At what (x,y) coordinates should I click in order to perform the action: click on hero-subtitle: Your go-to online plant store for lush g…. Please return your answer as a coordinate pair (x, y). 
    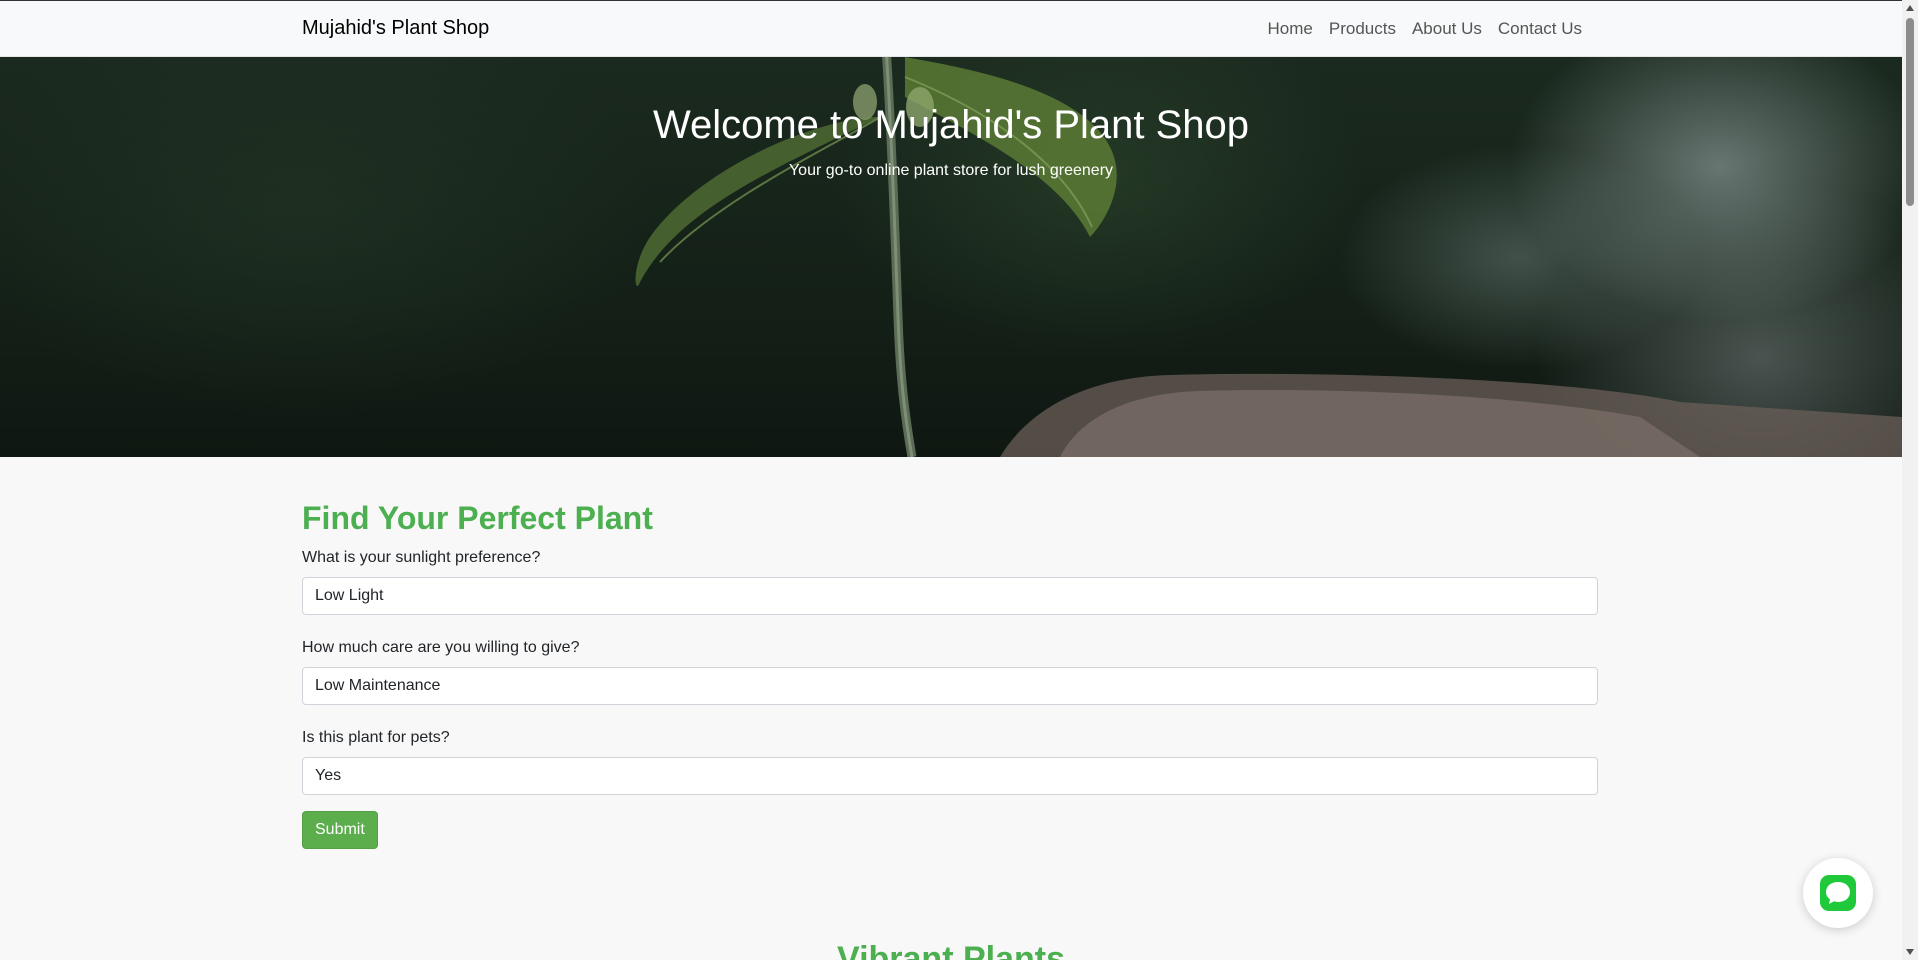
    Looking at the image, I should click on (951, 170).